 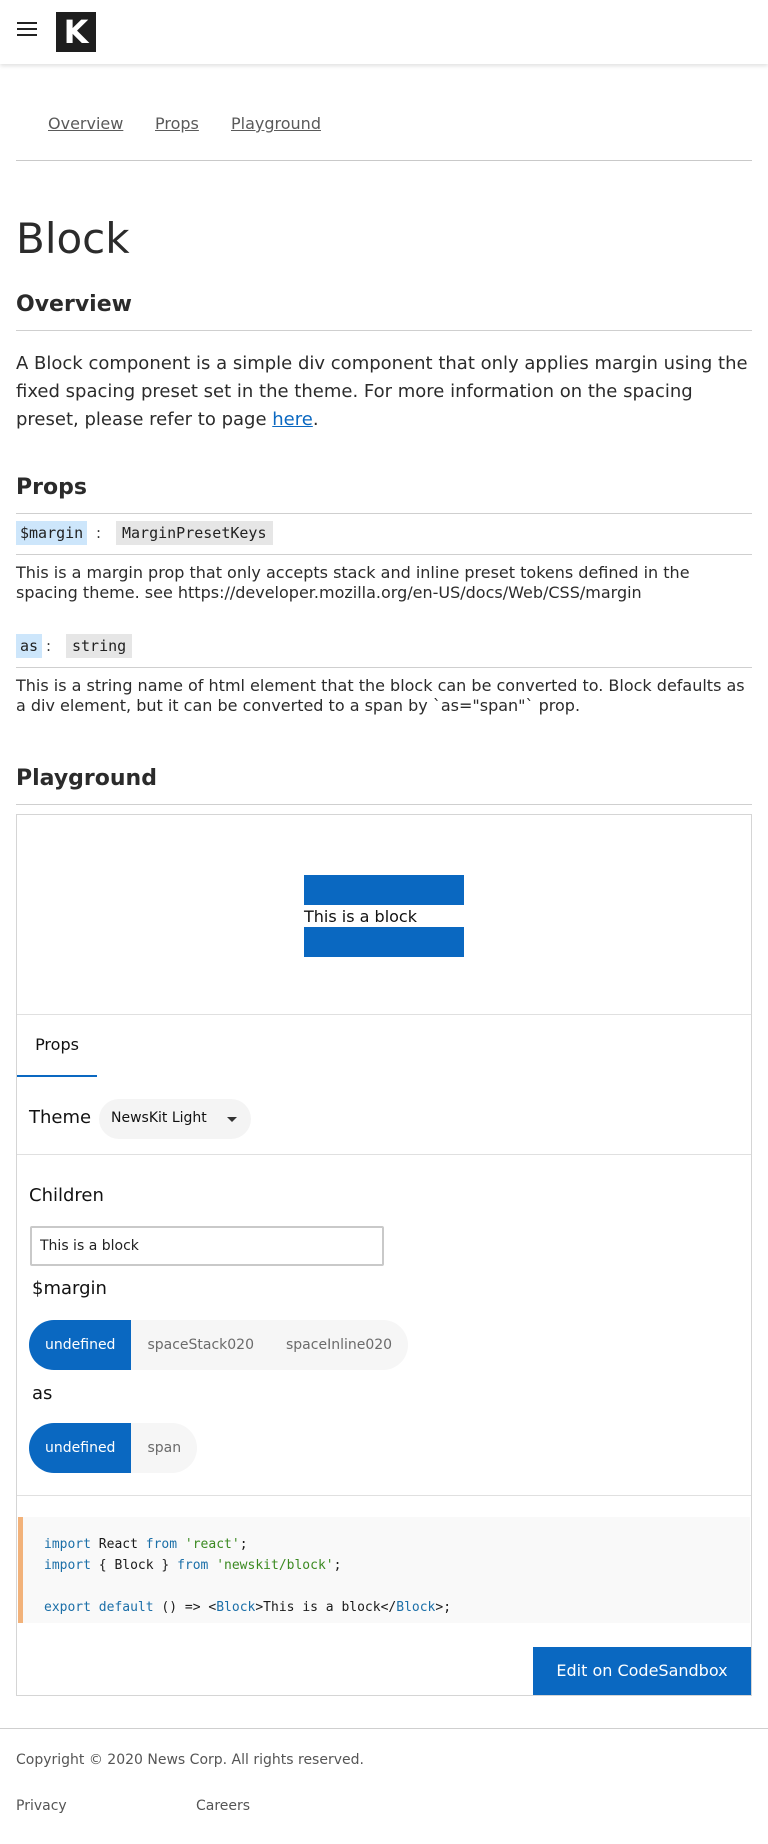 I want to click on code-divider, so click(x=384, y=1495).